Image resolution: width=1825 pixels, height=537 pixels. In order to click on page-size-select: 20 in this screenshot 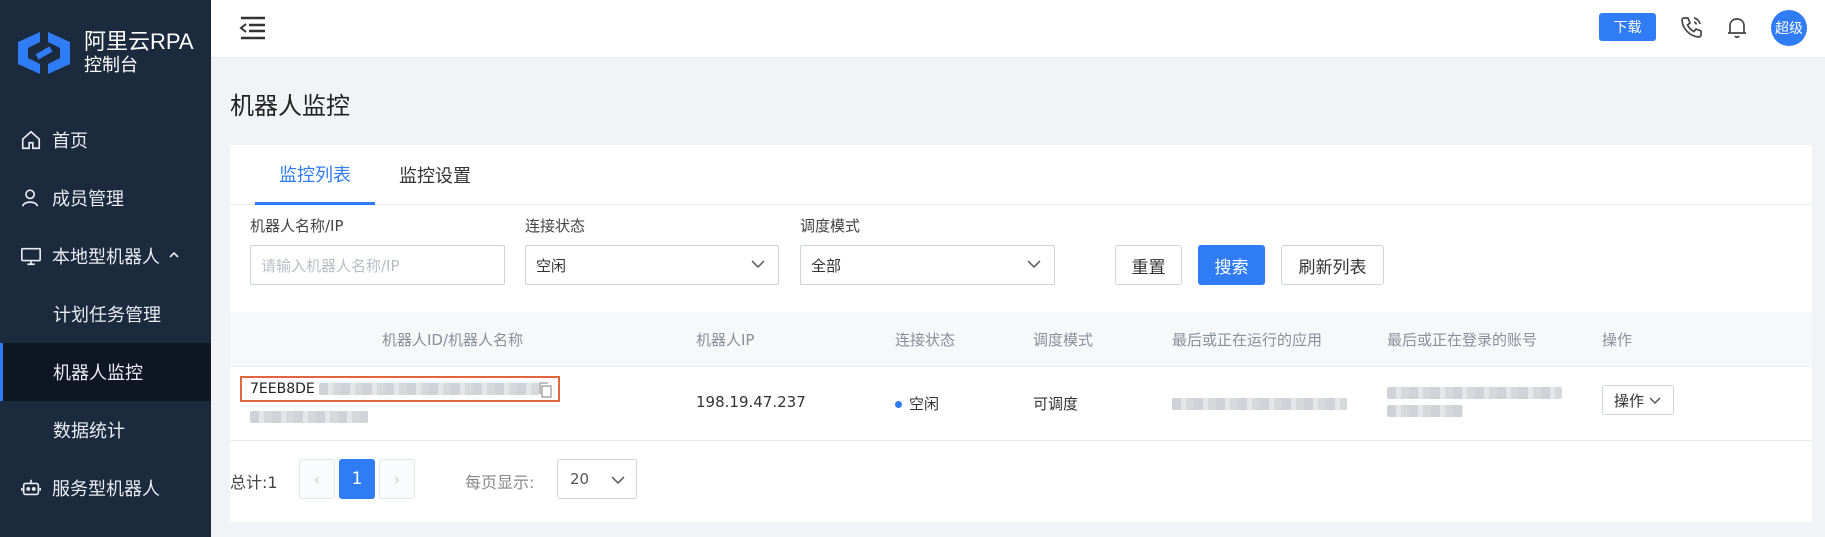, I will do `click(597, 479)`.